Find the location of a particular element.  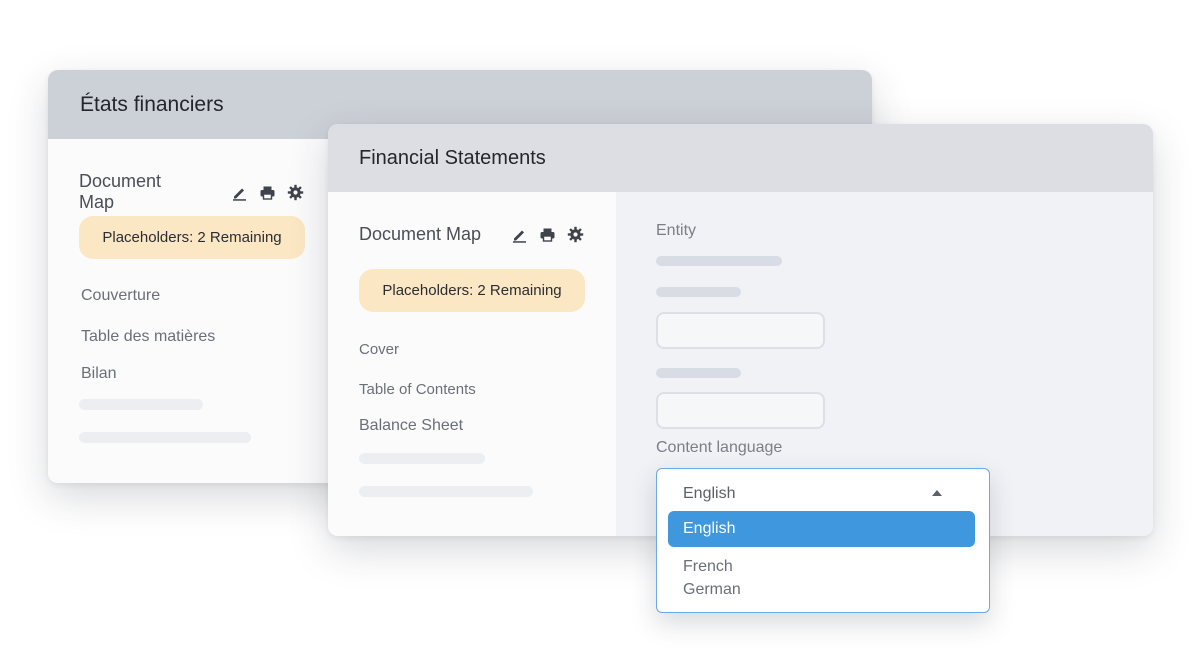

nav-item-couverture: Couverture is located at coordinates (120, 296).